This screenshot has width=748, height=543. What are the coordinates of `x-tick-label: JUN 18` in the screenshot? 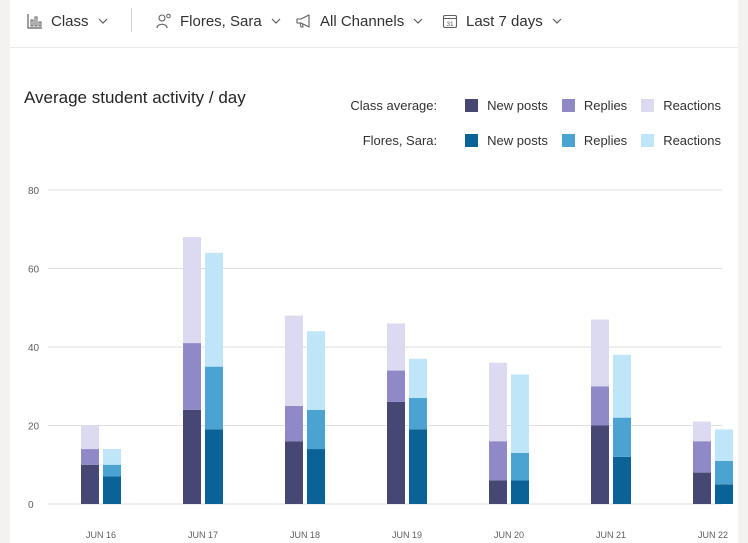 It's located at (305, 535).